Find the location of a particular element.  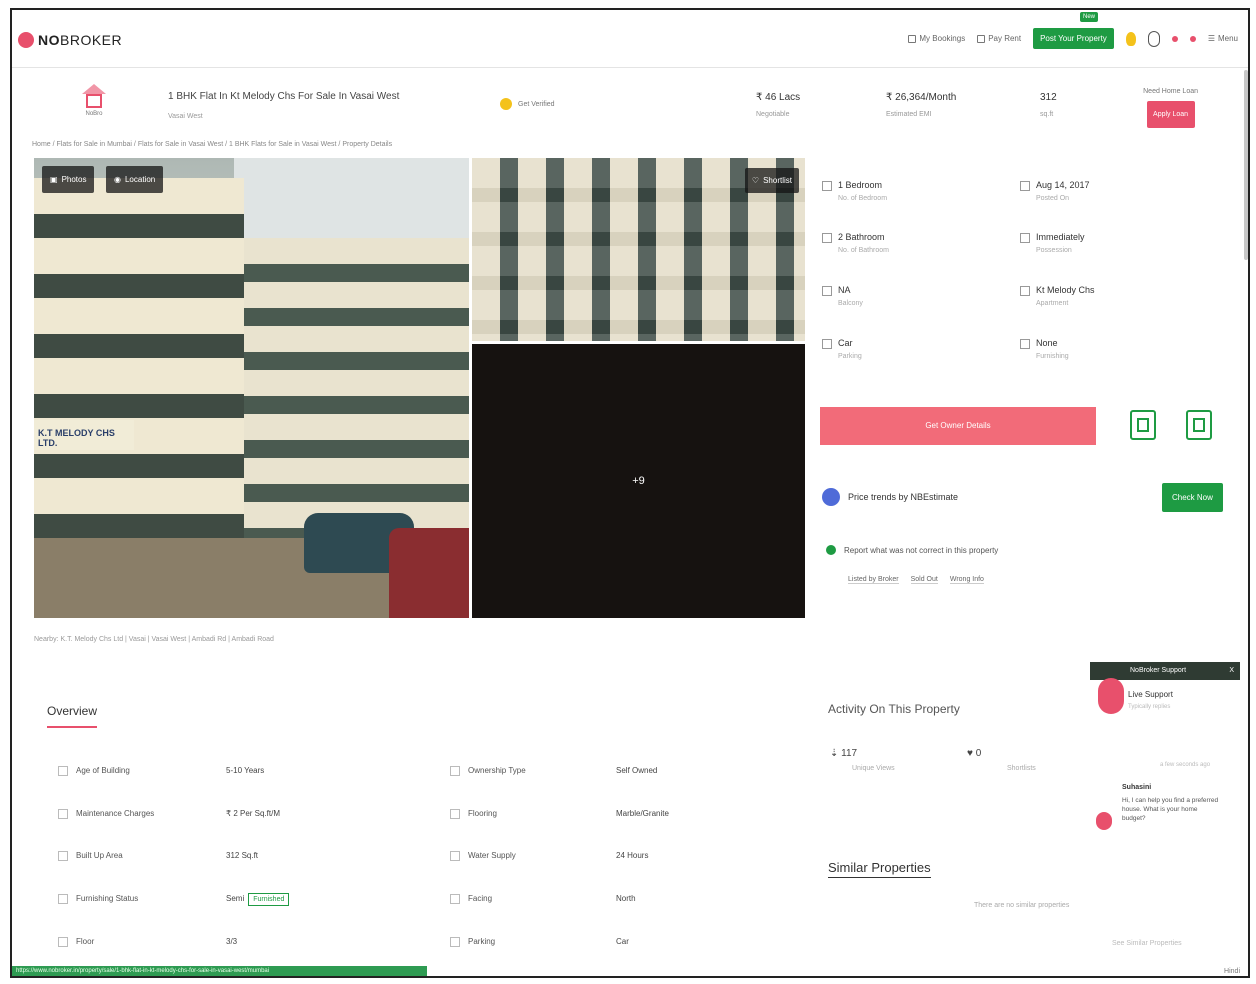

notification-icon is located at coordinates (1174, 38).